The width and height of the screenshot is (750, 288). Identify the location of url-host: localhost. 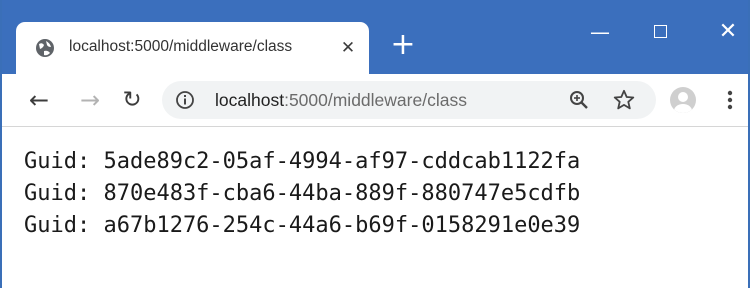
(250, 100).